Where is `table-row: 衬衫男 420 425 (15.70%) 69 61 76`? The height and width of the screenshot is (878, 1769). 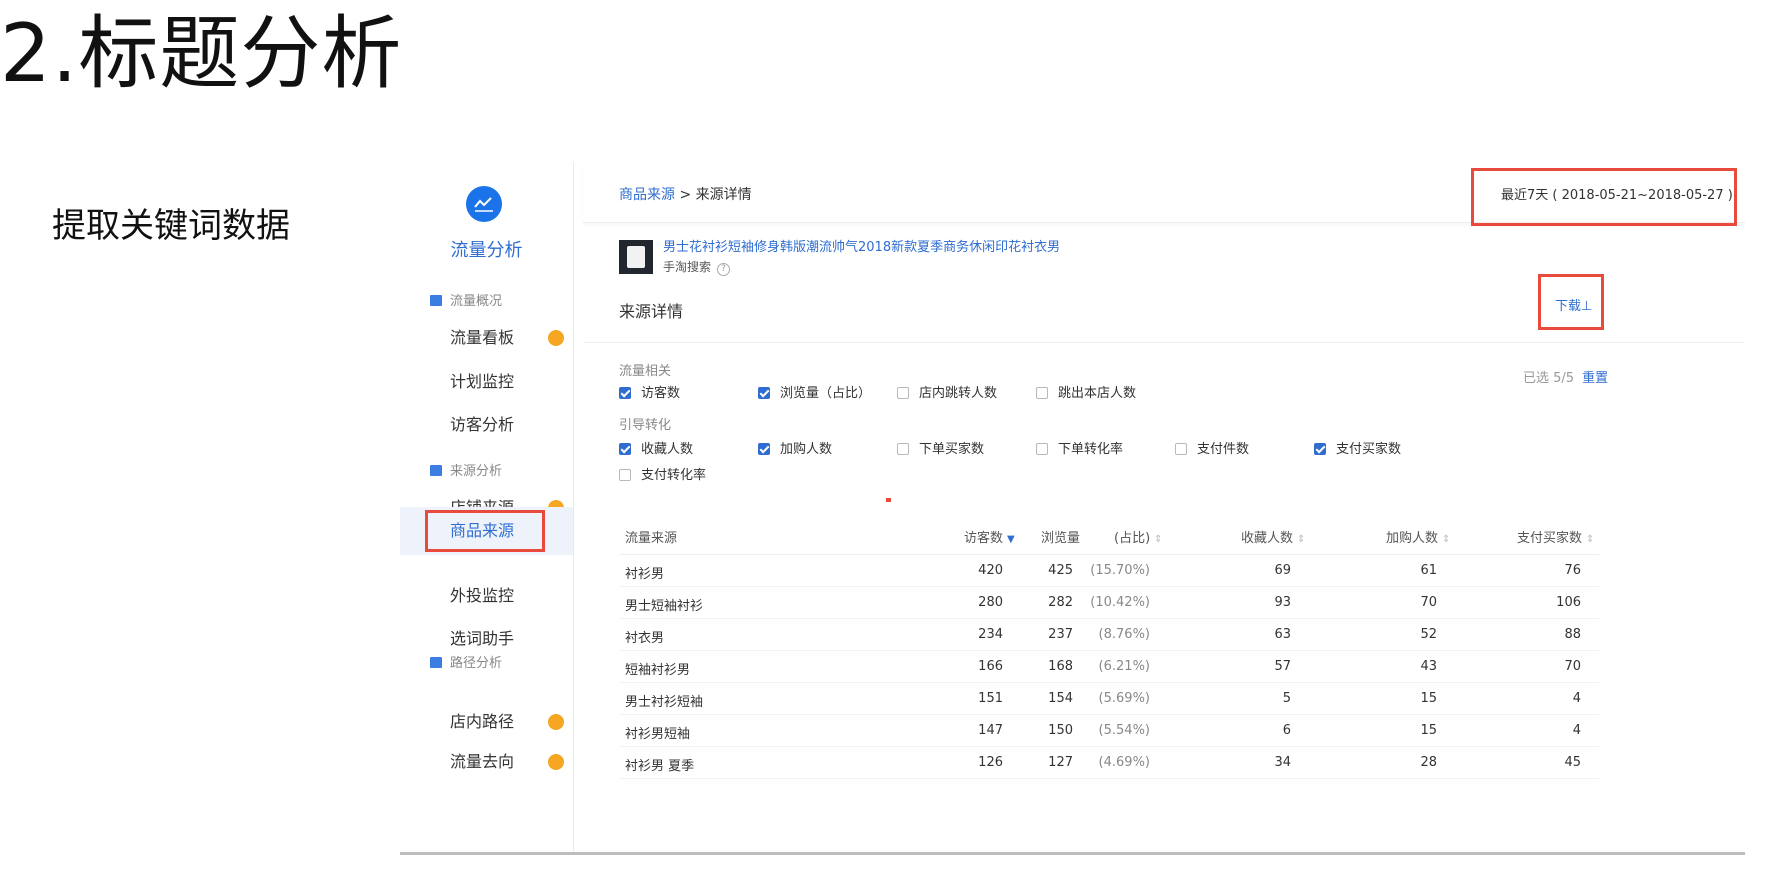
table-row: 衬衫男 420 425 (15.70%) 69 61 76 is located at coordinates (1109, 570).